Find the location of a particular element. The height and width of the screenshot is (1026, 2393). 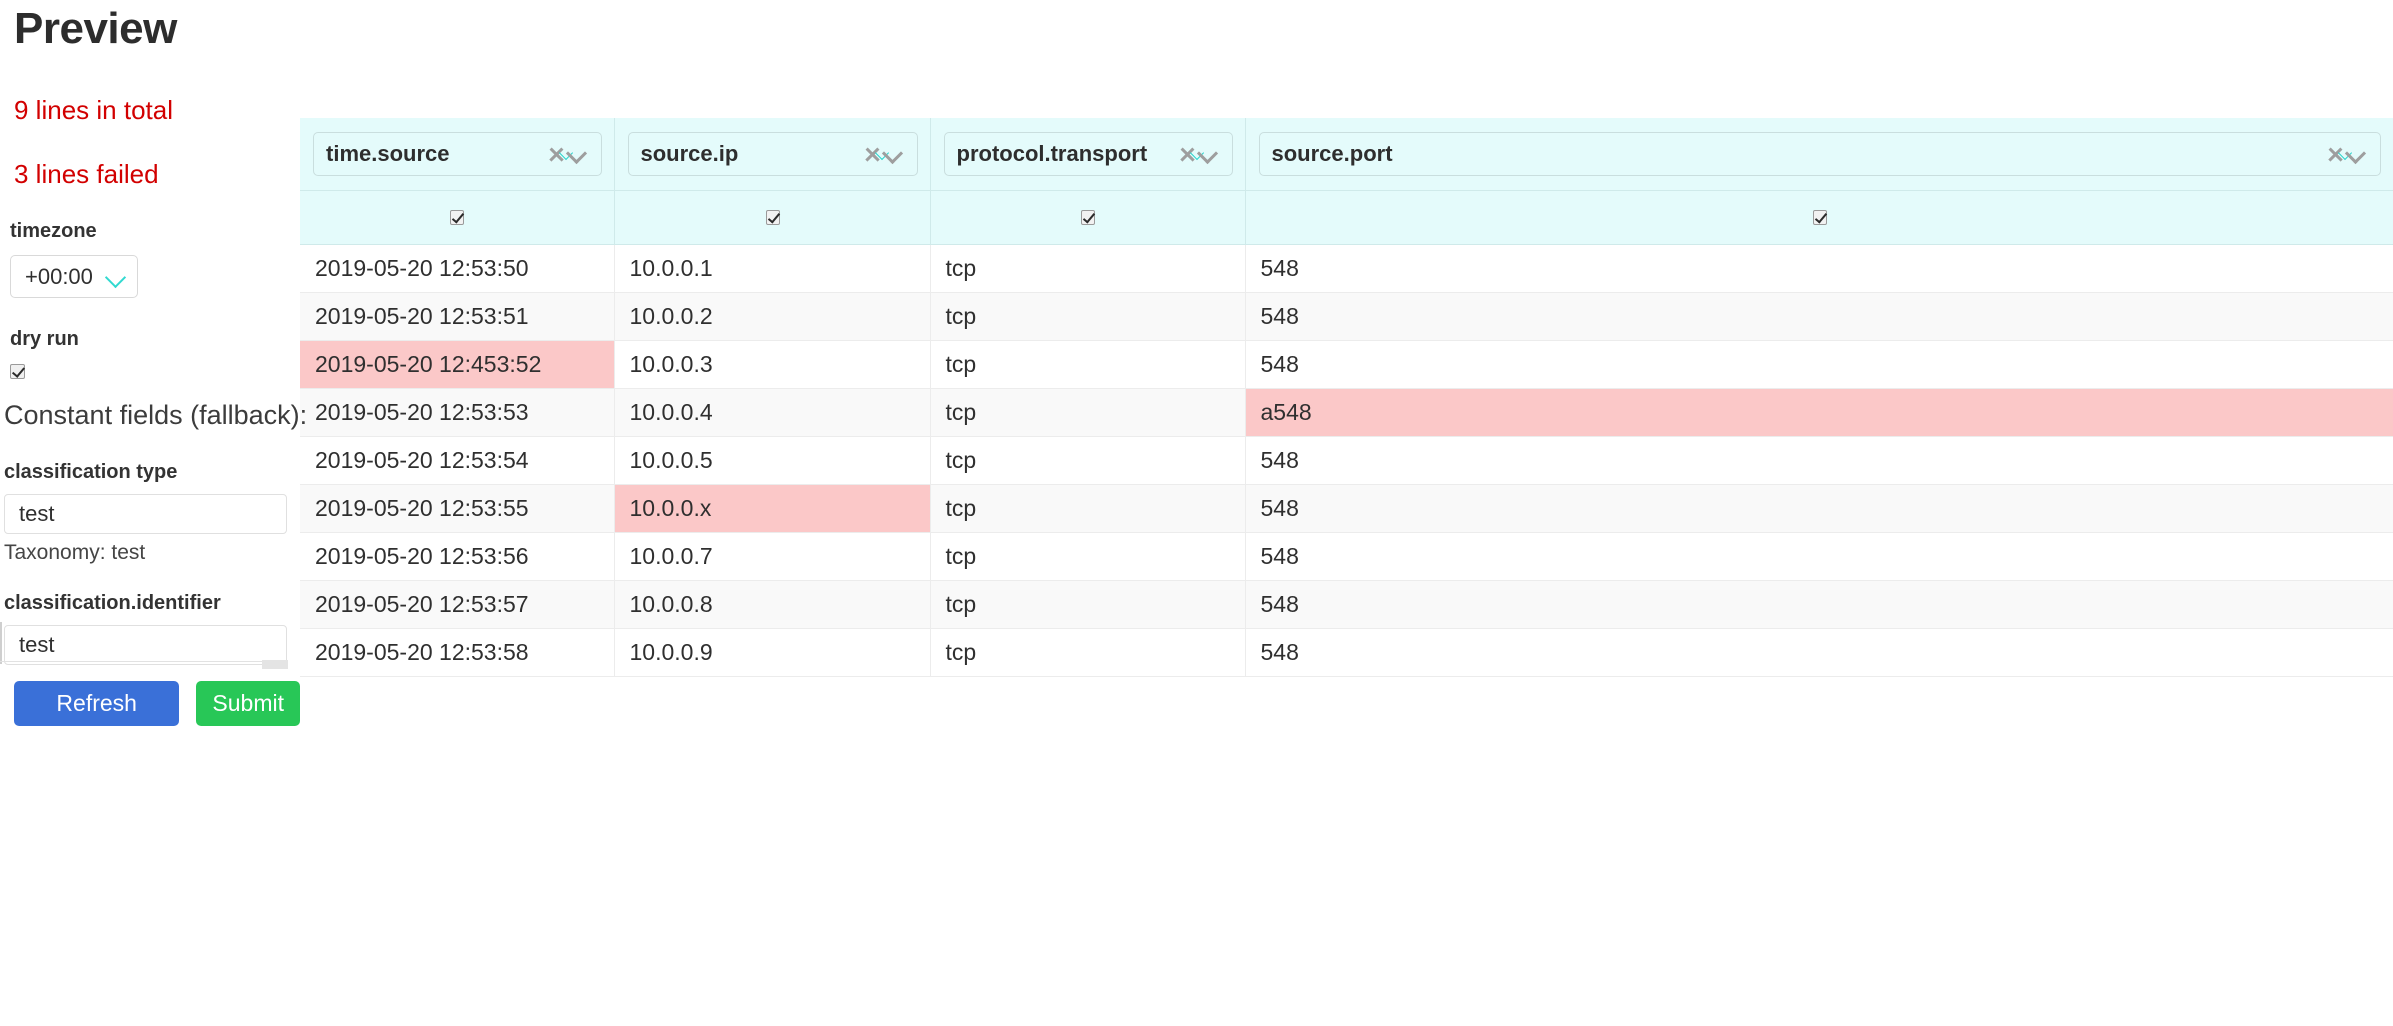

classification-identifier-label: classification.identifier is located at coordinates (112, 603).